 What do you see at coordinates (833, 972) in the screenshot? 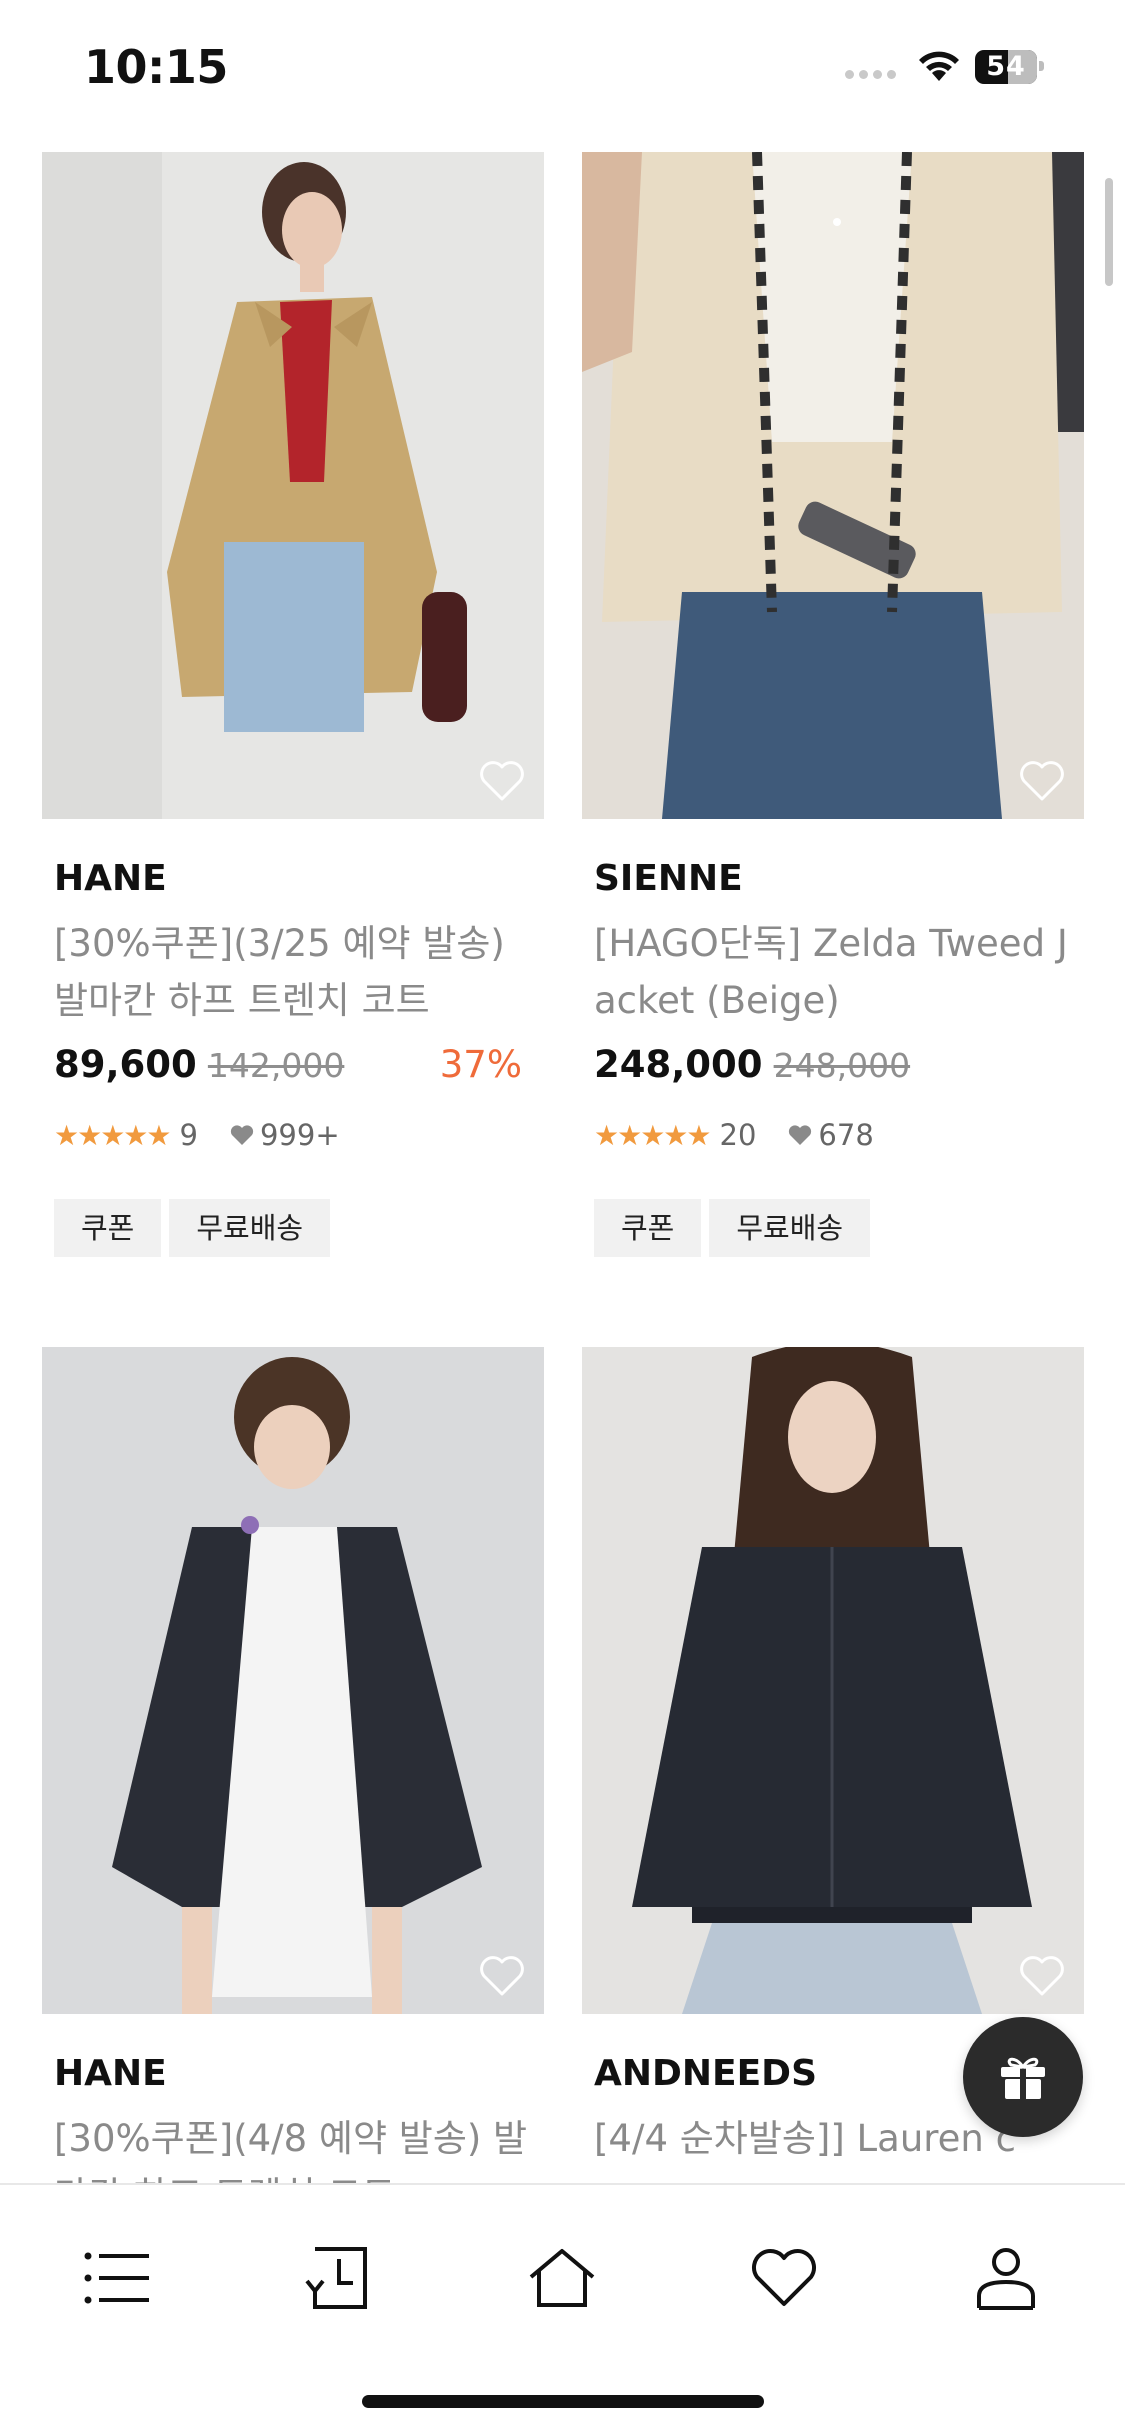
I see `product-title: [HAGO단독] Zelda Tweed Jacket (Beige)` at bounding box center [833, 972].